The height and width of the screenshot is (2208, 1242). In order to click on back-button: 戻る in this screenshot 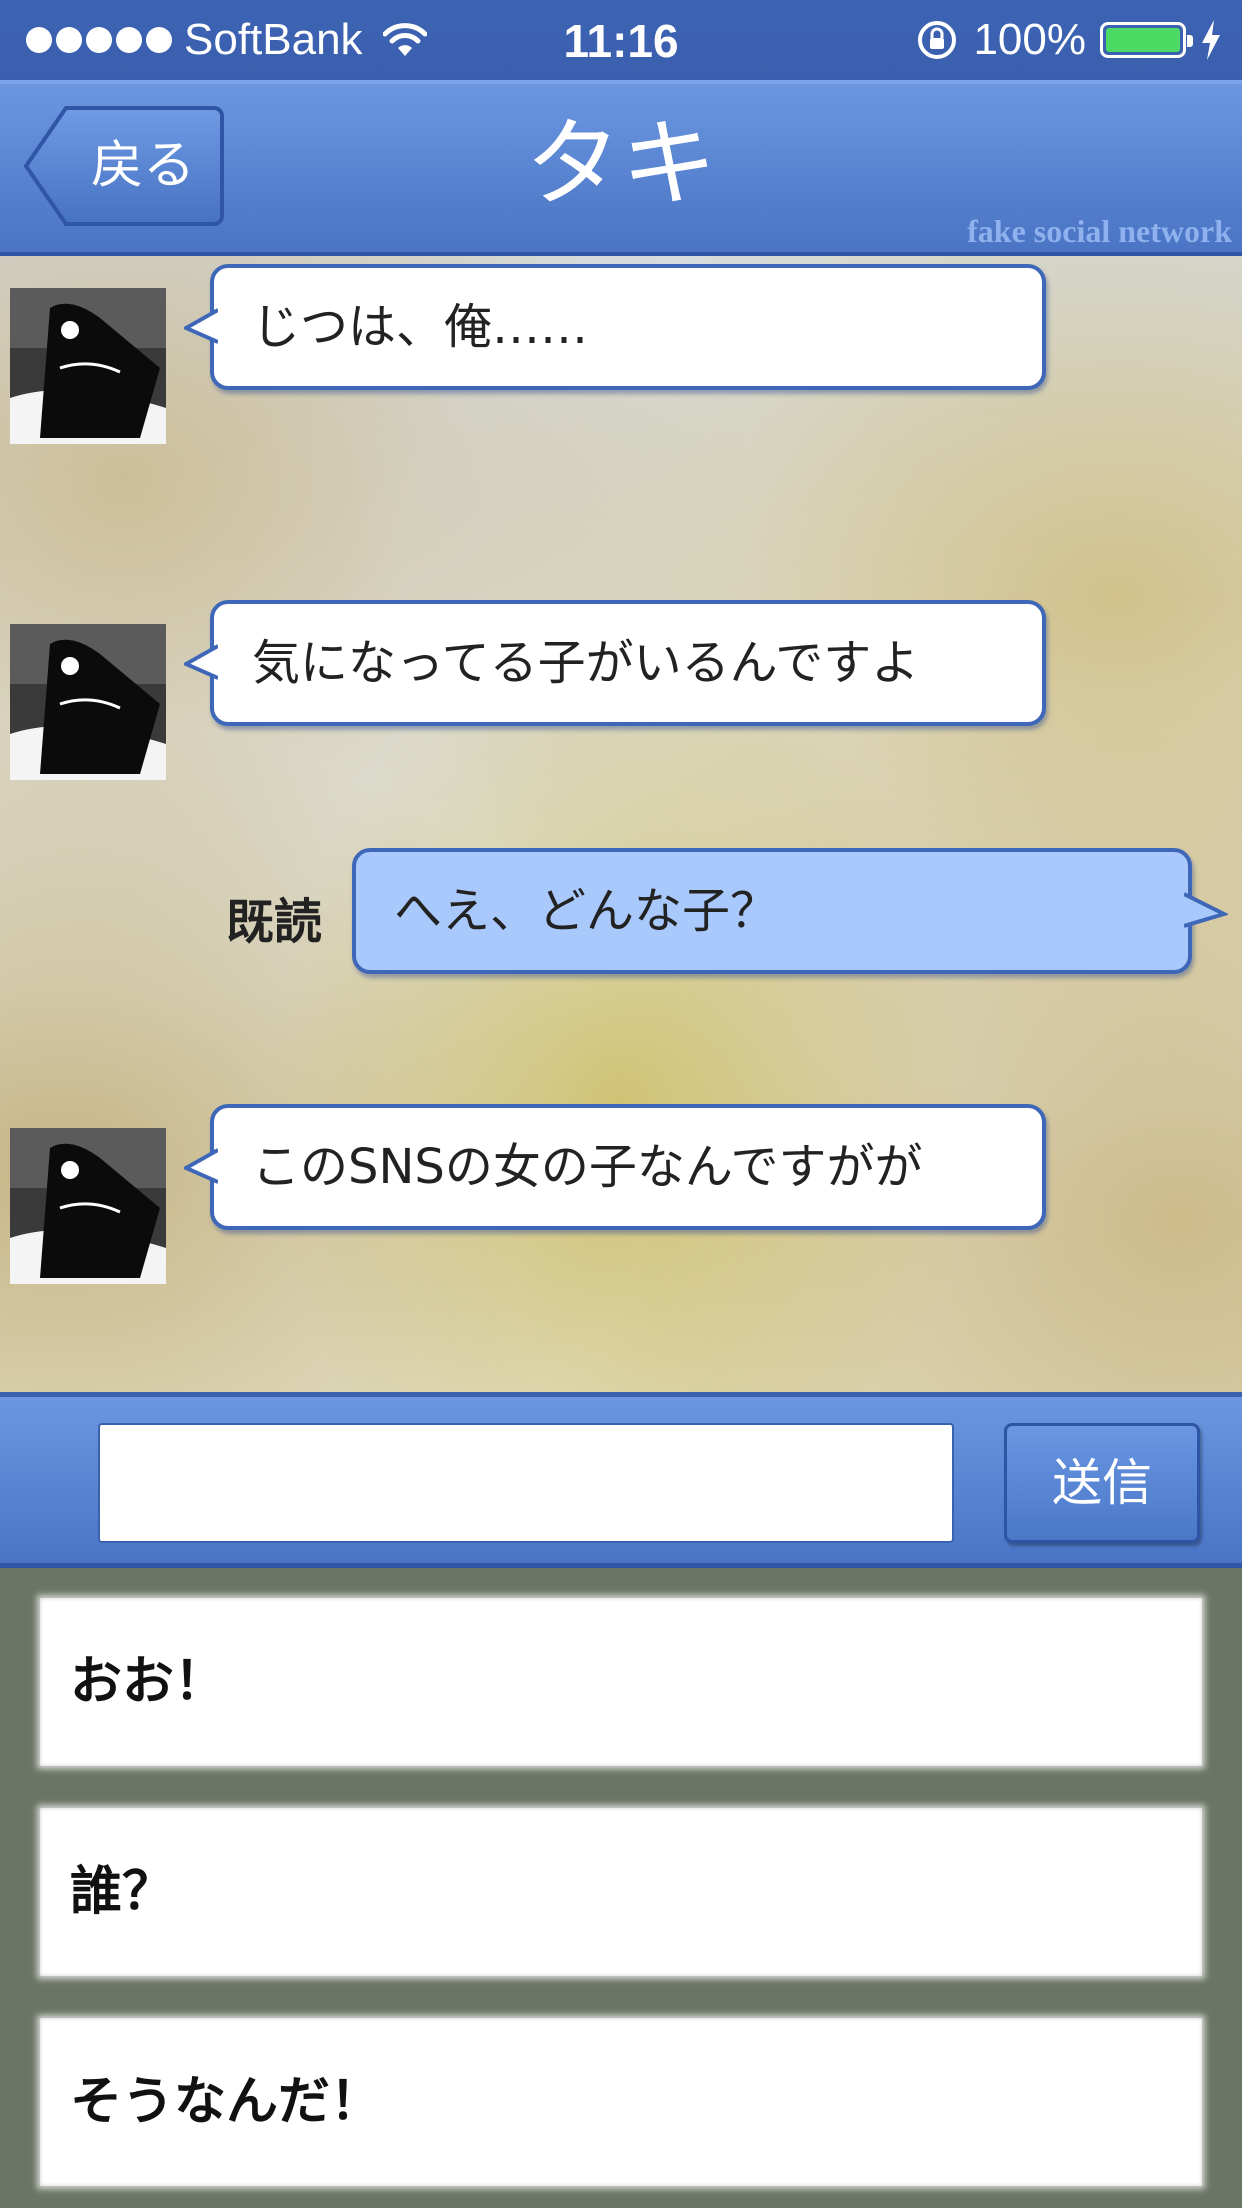, I will do `click(123, 166)`.